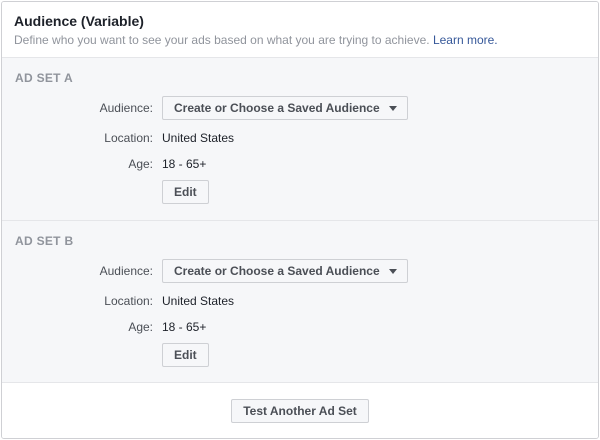 This screenshot has width=600, height=440. What do you see at coordinates (185, 192) in the screenshot?
I see `ad-set-a-edit-button: Edit` at bounding box center [185, 192].